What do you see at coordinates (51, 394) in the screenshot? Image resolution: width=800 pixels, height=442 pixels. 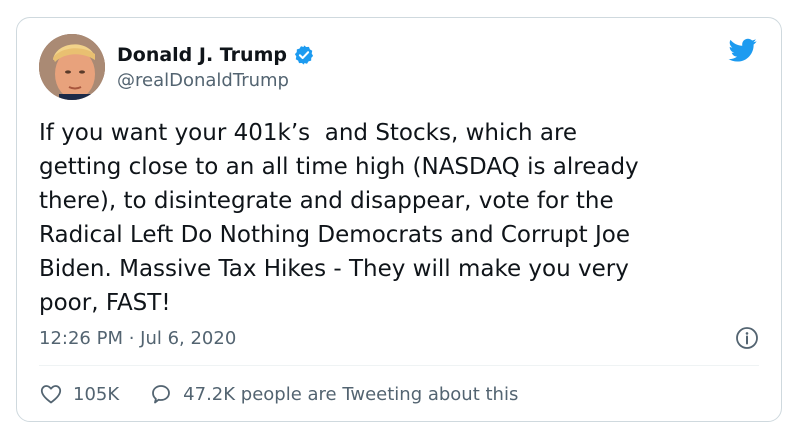 I see `heart-icon` at bounding box center [51, 394].